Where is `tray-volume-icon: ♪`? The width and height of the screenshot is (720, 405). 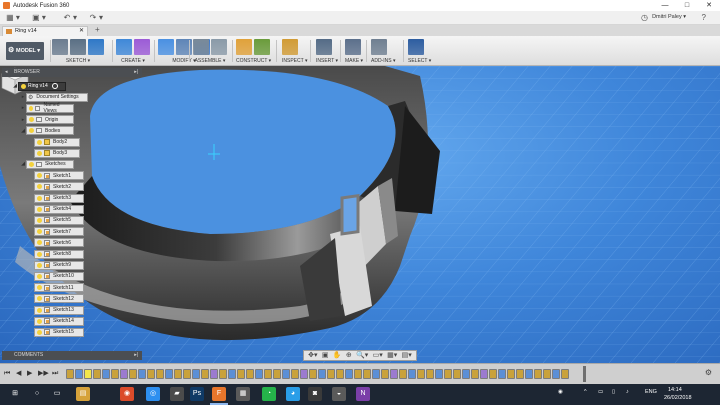 tray-volume-icon: ♪ is located at coordinates (627, 392).